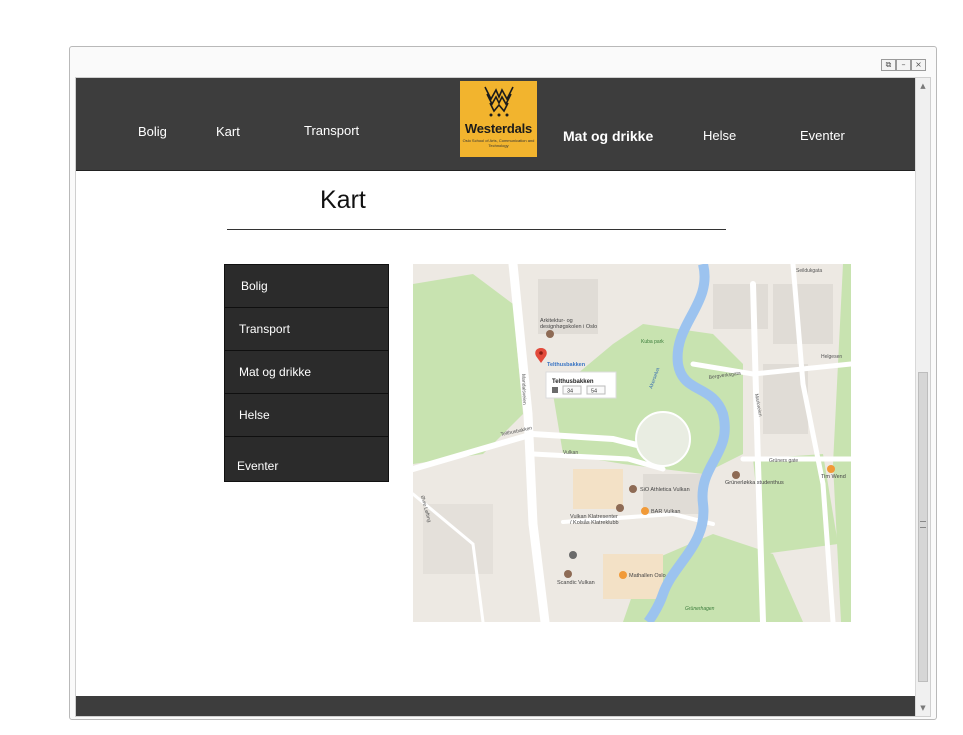 This screenshot has width=963, height=735. What do you see at coordinates (719, 135) in the screenshot?
I see `nav-helse: Helse` at bounding box center [719, 135].